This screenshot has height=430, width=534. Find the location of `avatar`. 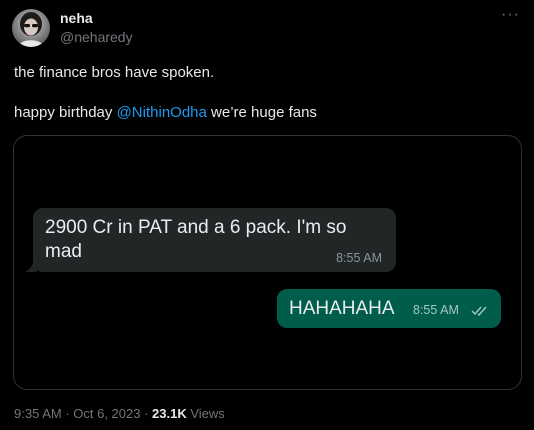

avatar is located at coordinates (31, 28).